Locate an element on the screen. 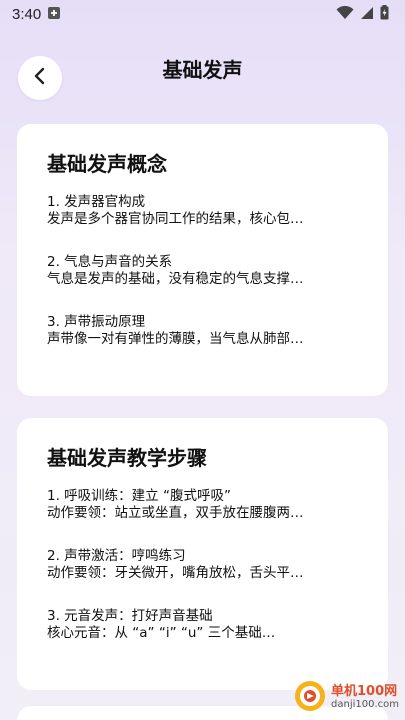 The image size is (405, 720). item-heading: 3. 元音发声：打好声音基础 is located at coordinates (130, 616).